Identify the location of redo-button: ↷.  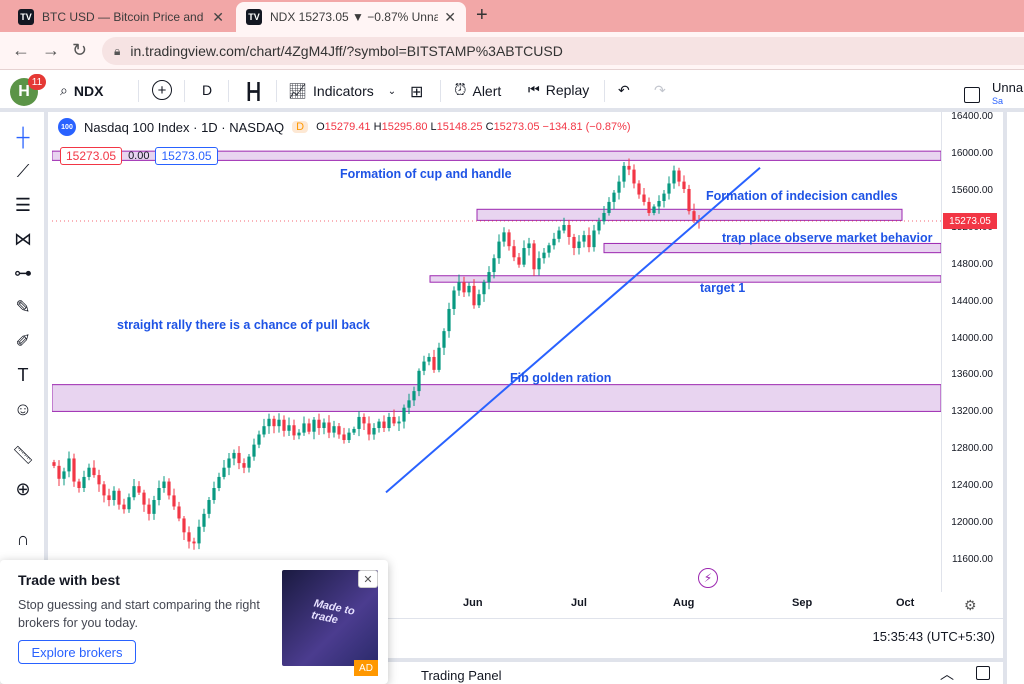
(660, 90).